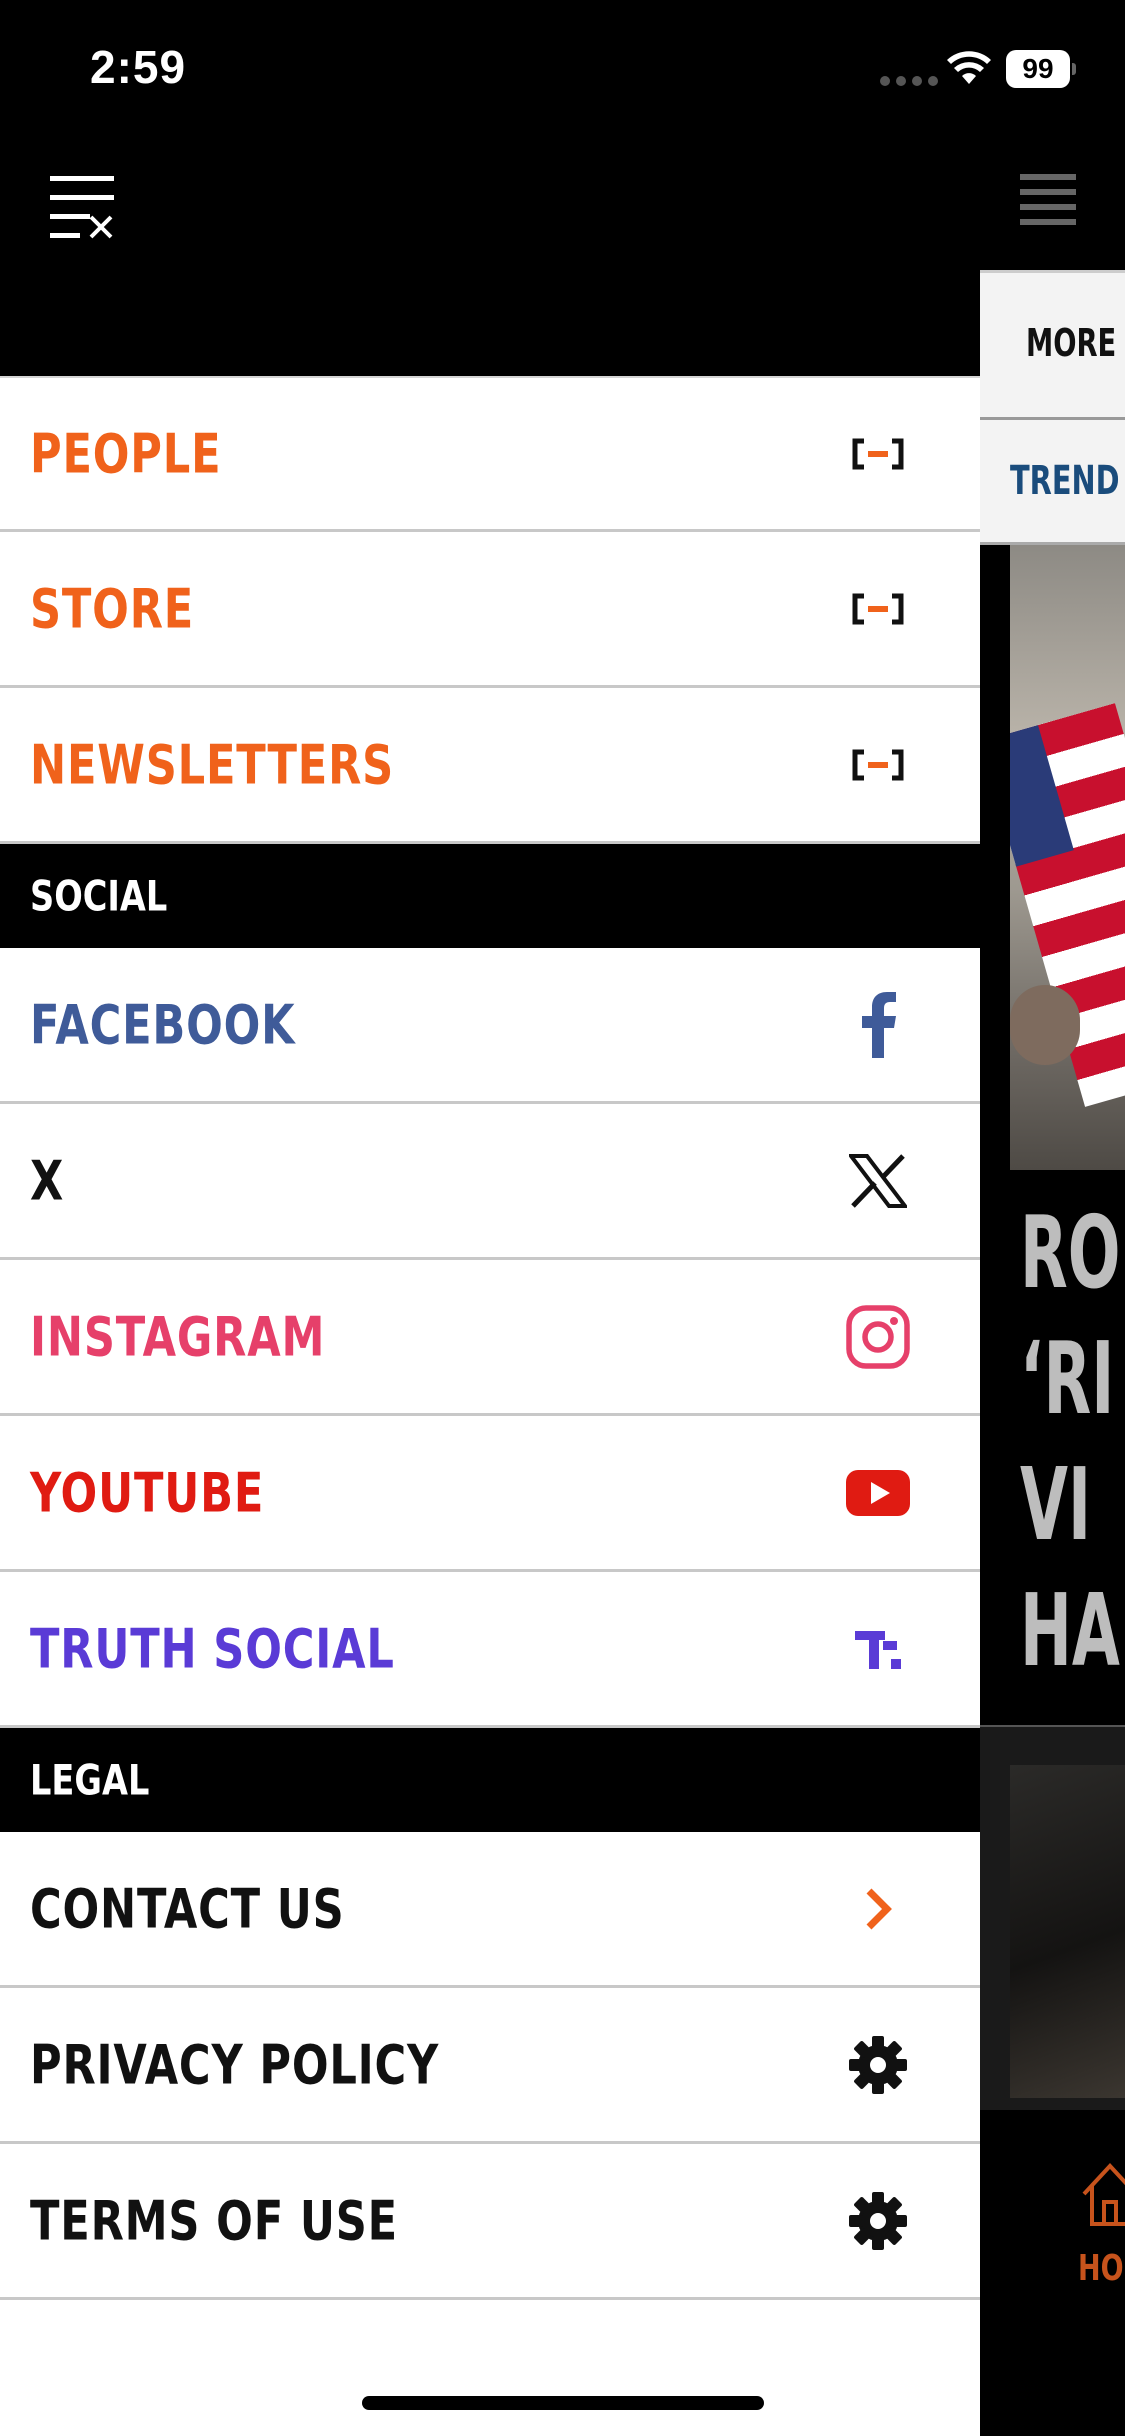  What do you see at coordinates (490, 1182) in the screenshot?
I see `menu-item-x: X` at bounding box center [490, 1182].